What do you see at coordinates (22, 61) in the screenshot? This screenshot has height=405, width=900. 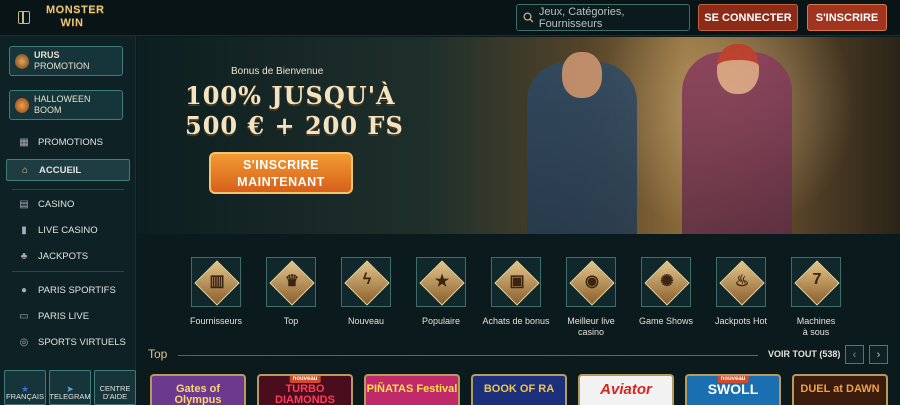 I see `promo-car-icon` at bounding box center [22, 61].